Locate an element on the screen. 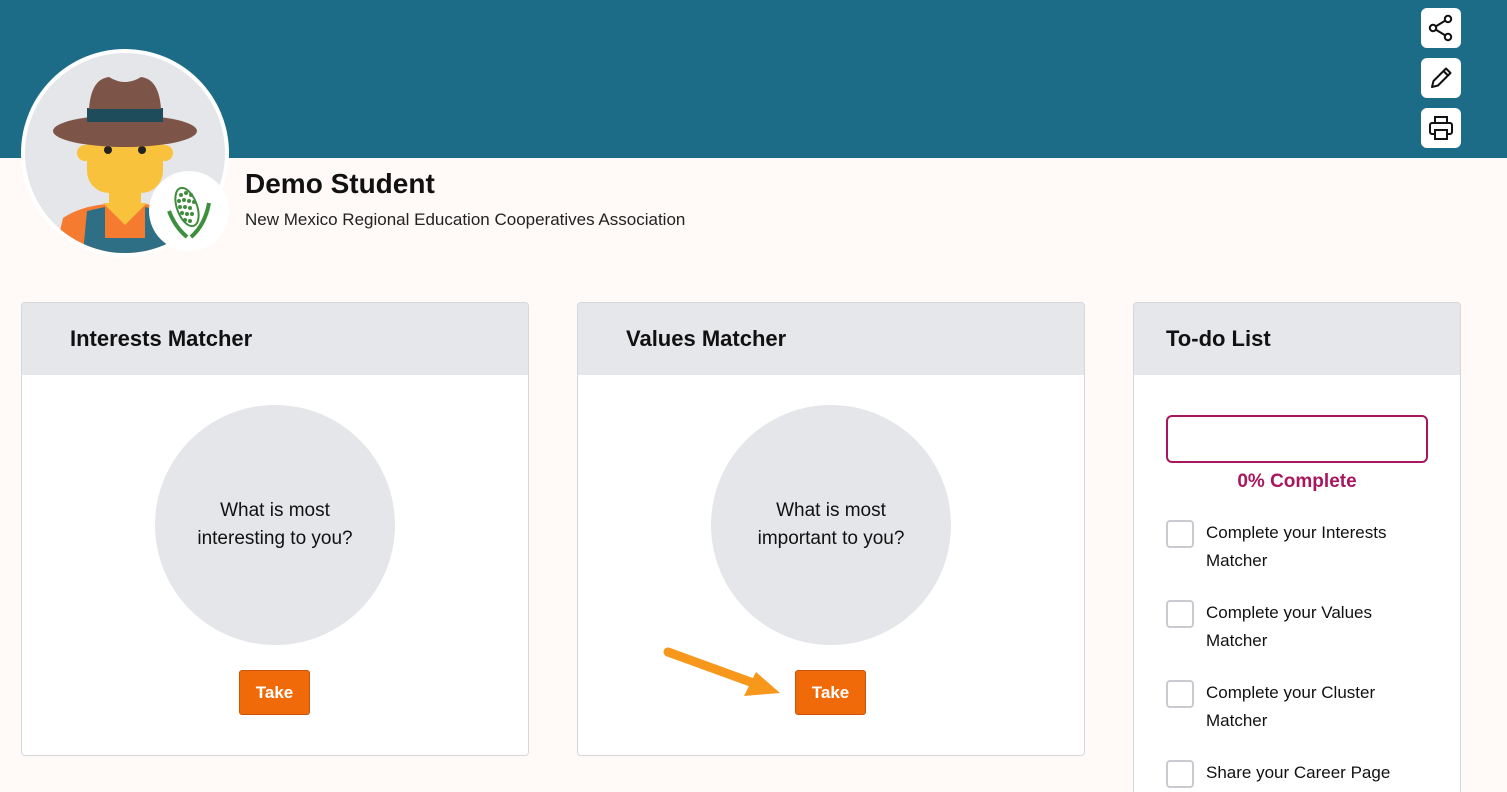 The image size is (1507, 792). todo-progress-label: 0% Complete is located at coordinates (1297, 481).